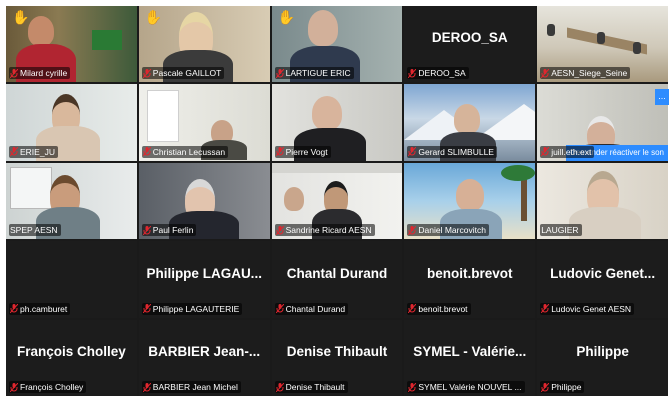  What do you see at coordinates (443, 308) in the screenshot?
I see `participant-name: benoit.brevot` at bounding box center [443, 308].